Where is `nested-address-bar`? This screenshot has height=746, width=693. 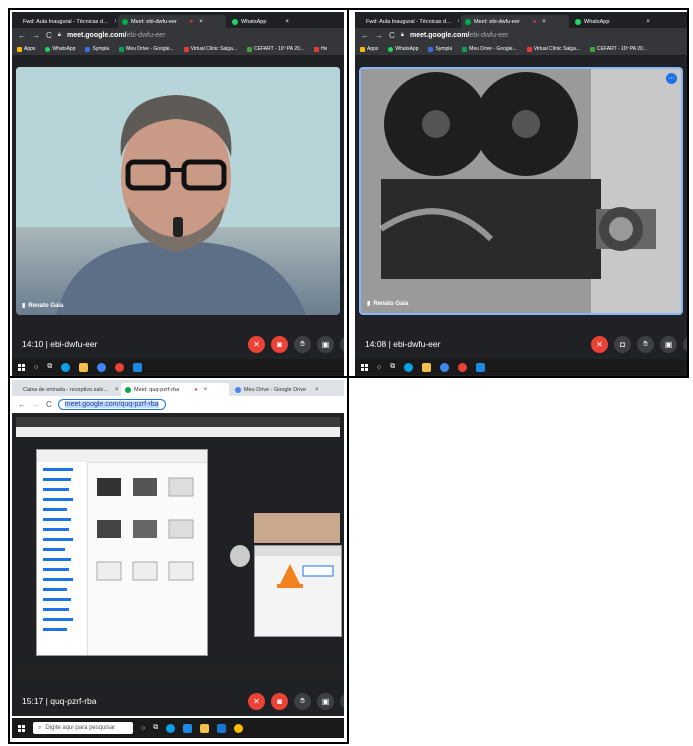
nested-address-bar is located at coordinates (178, 432).